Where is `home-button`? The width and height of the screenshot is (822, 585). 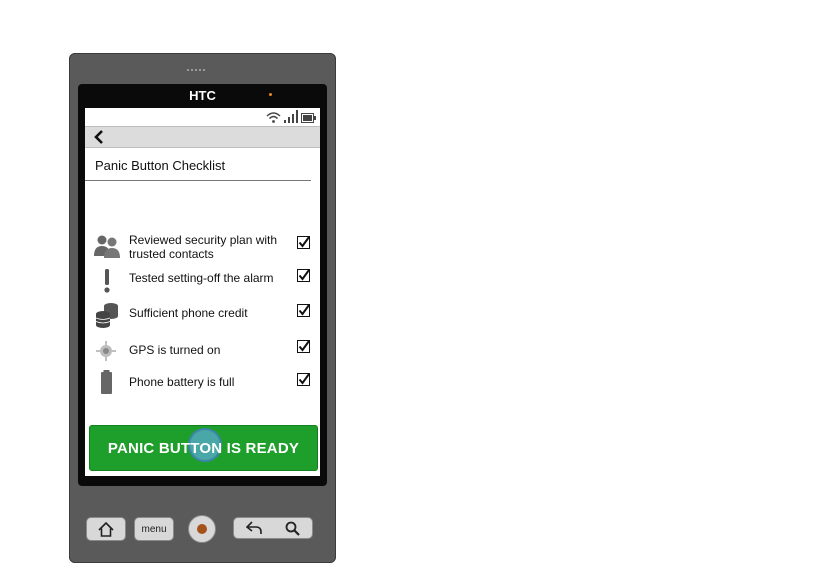 home-button is located at coordinates (106, 529).